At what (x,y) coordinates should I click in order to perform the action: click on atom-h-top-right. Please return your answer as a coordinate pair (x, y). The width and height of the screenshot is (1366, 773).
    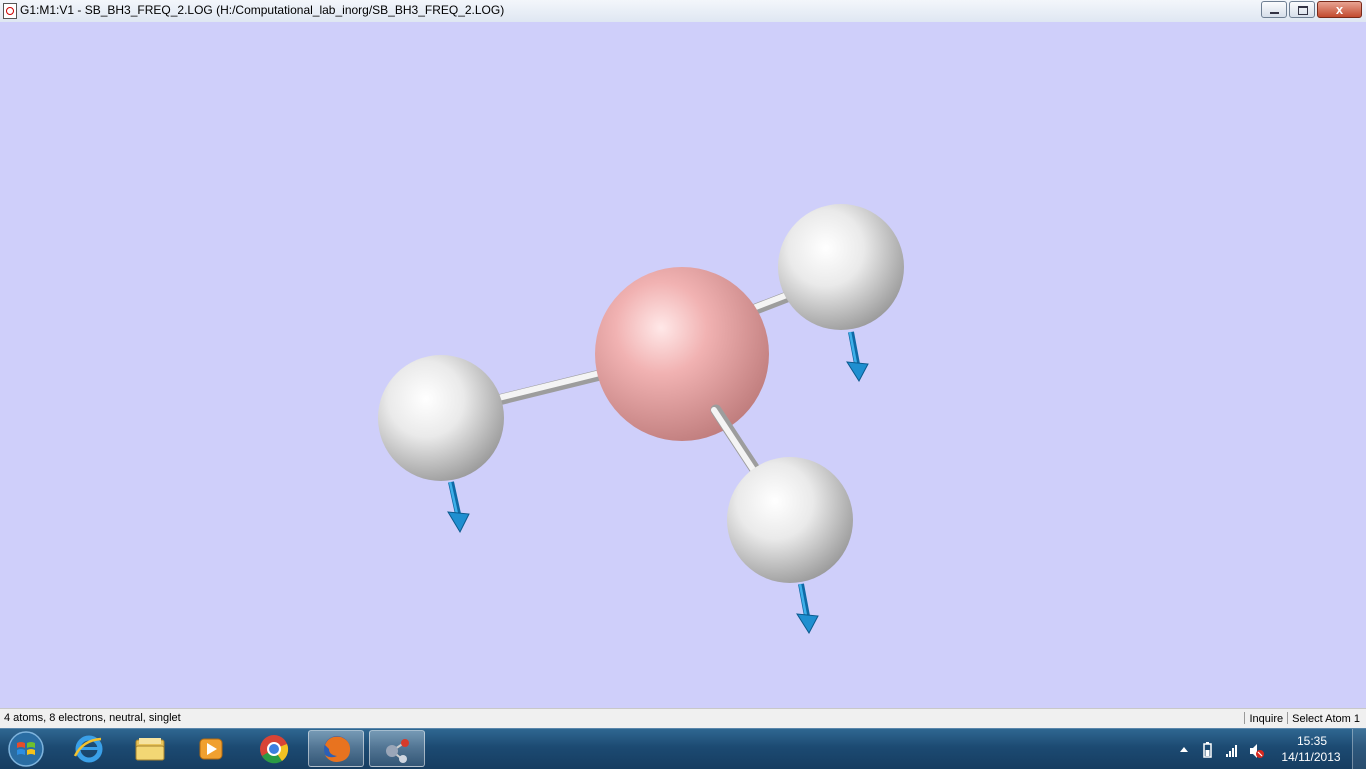
    Looking at the image, I should click on (841, 267).